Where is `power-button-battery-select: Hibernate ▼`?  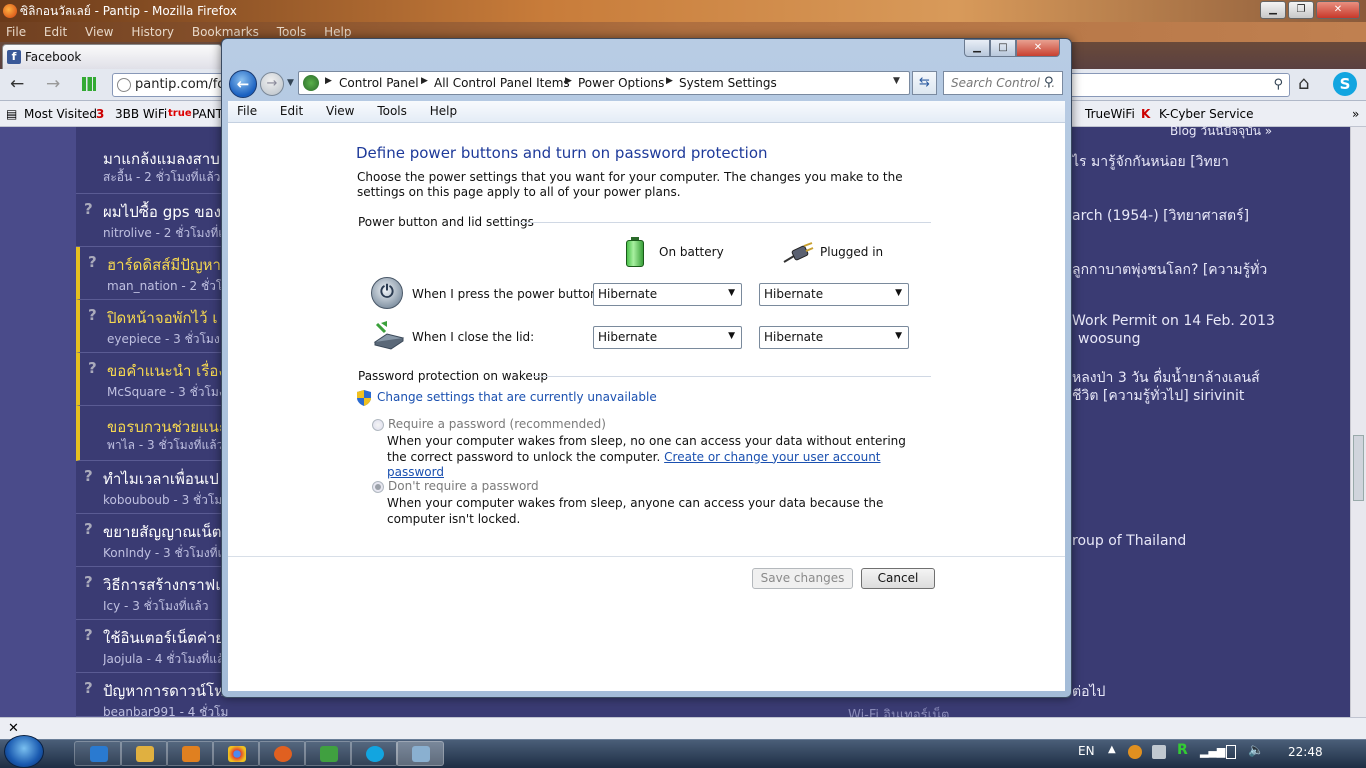 power-button-battery-select: Hibernate ▼ is located at coordinates (667, 294).